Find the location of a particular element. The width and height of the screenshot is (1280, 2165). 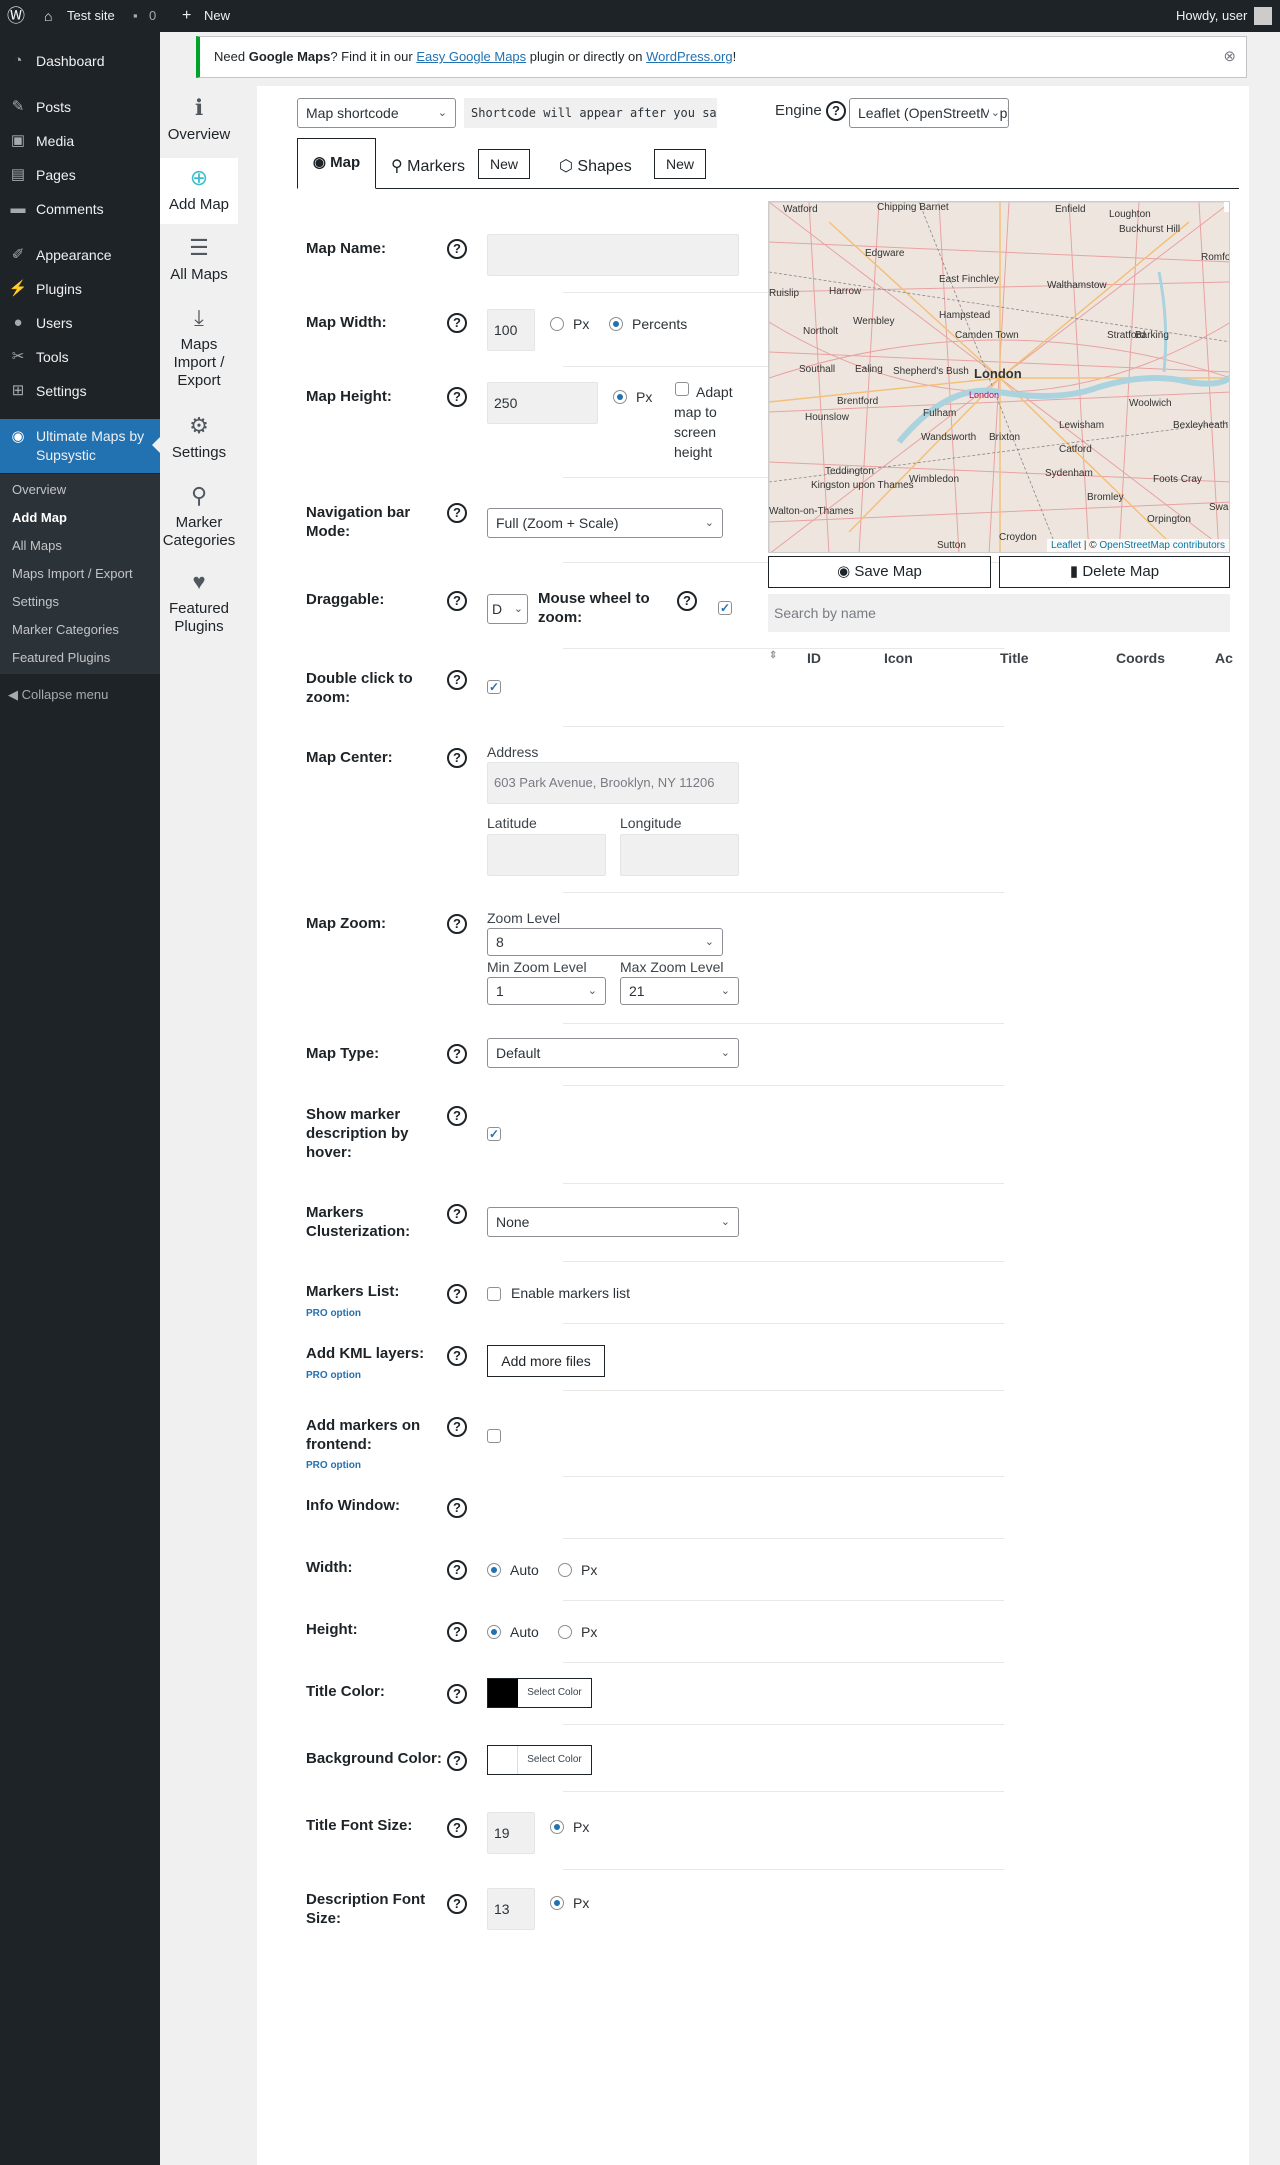

menu-item-tools: ✂ Tools is located at coordinates (80, 357).